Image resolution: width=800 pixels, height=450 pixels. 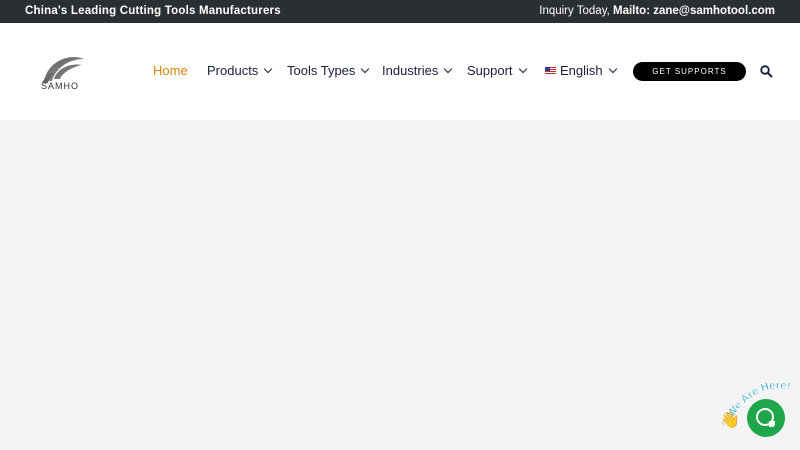 I want to click on nav-support: Support, so click(x=497, y=70).